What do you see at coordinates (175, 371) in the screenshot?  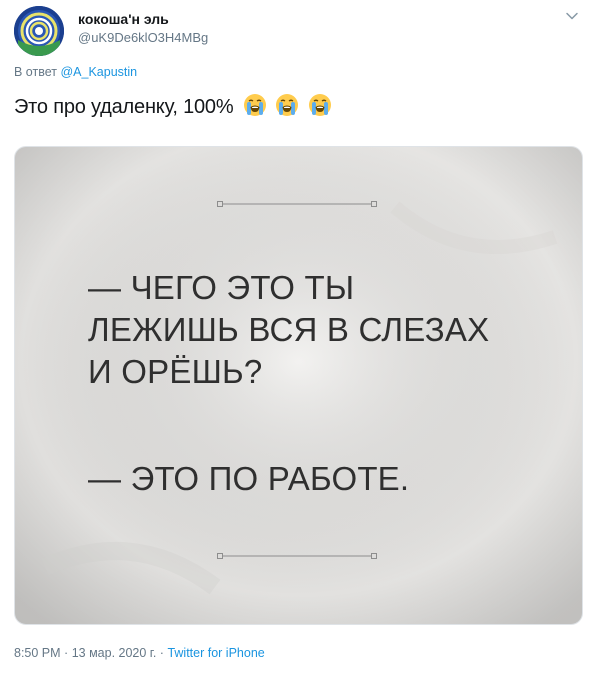 I see `image-question-line: И ОРЁШЬ?` at bounding box center [175, 371].